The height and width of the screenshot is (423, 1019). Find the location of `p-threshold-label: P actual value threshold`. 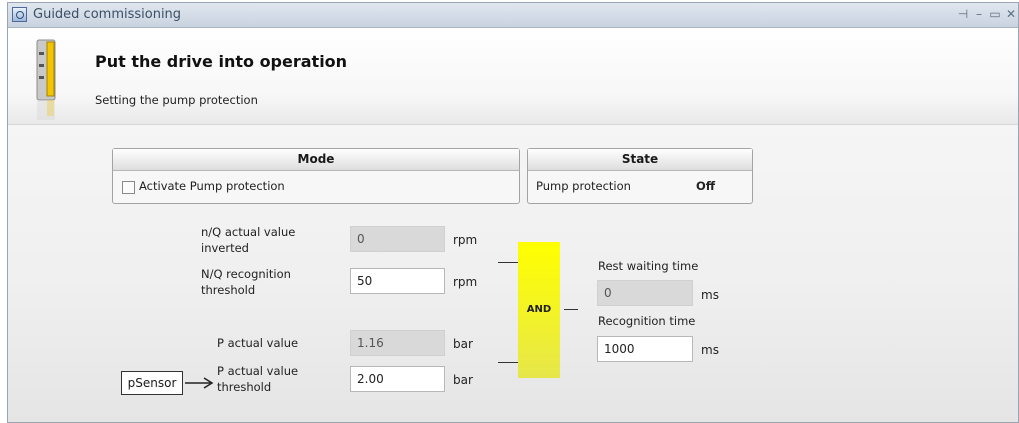

p-threshold-label: P actual value threshold is located at coordinates (258, 379).